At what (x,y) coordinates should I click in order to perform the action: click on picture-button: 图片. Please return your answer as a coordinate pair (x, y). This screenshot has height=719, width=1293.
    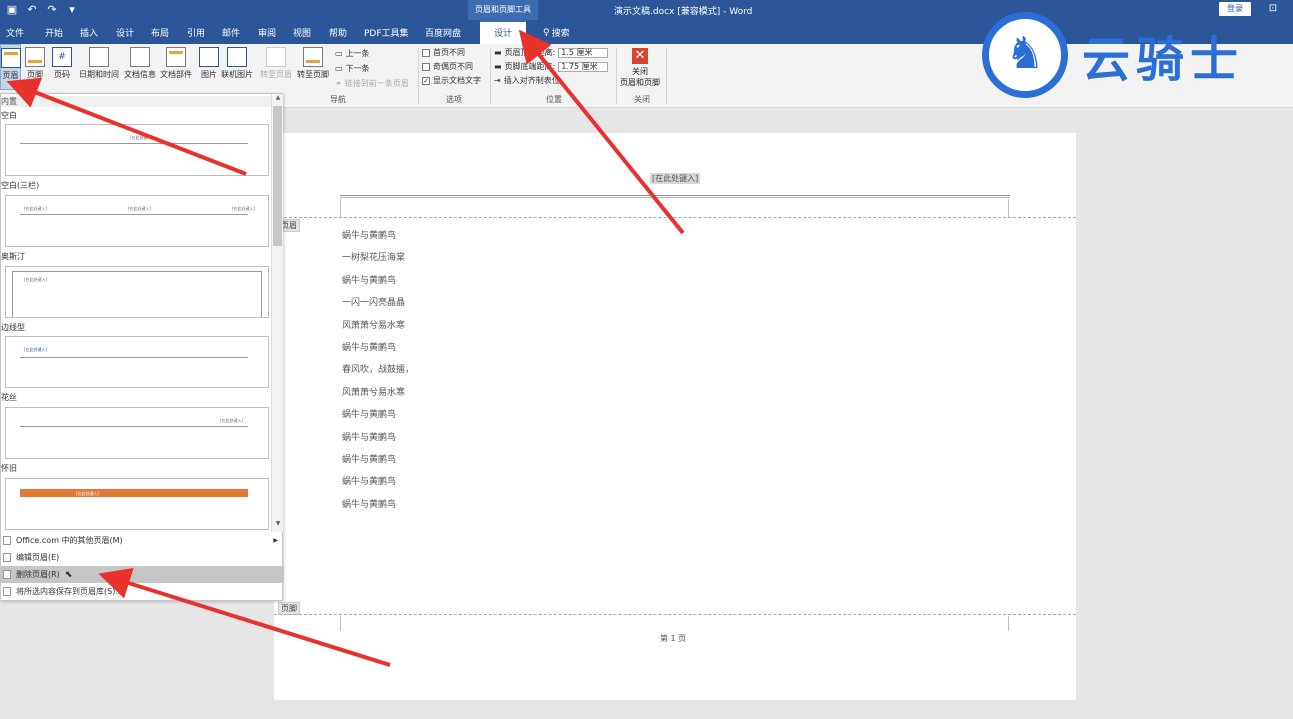
    Looking at the image, I should click on (209, 63).